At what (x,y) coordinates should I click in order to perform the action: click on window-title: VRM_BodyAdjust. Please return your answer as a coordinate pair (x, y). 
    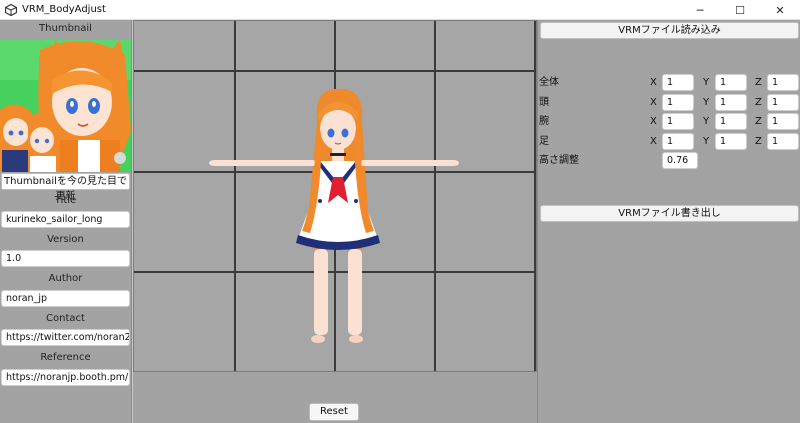
    Looking at the image, I should click on (64, 9).